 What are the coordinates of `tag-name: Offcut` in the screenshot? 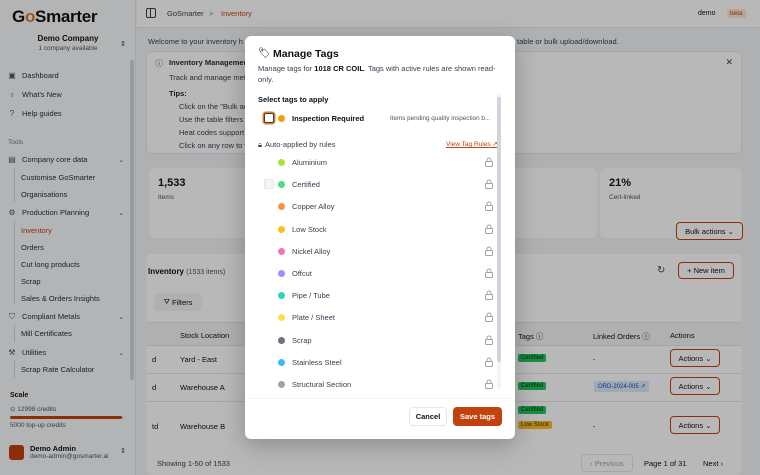 It's located at (302, 273).